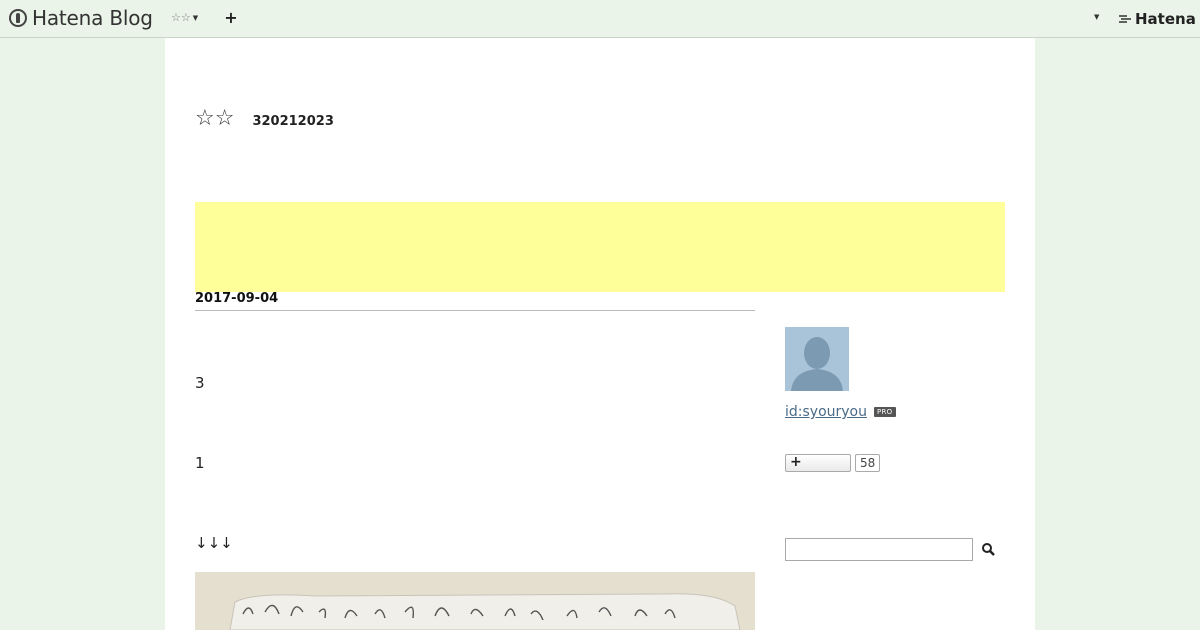 This screenshot has height=630, width=1200. I want to click on user-silhouette-icon, so click(817, 359).